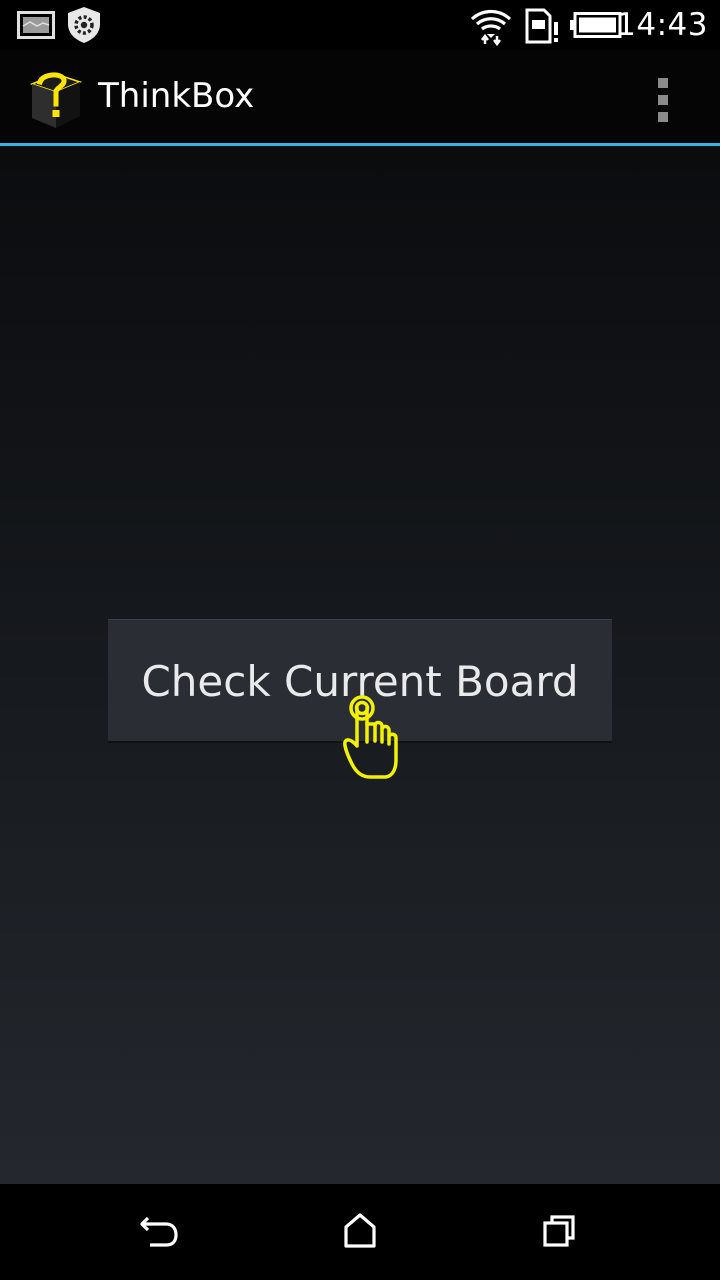 This screenshot has height=1280, width=720. Describe the element at coordinates (360, 681) in the screenshot. I see `check-current-board-button: Check Current Board` at that location.